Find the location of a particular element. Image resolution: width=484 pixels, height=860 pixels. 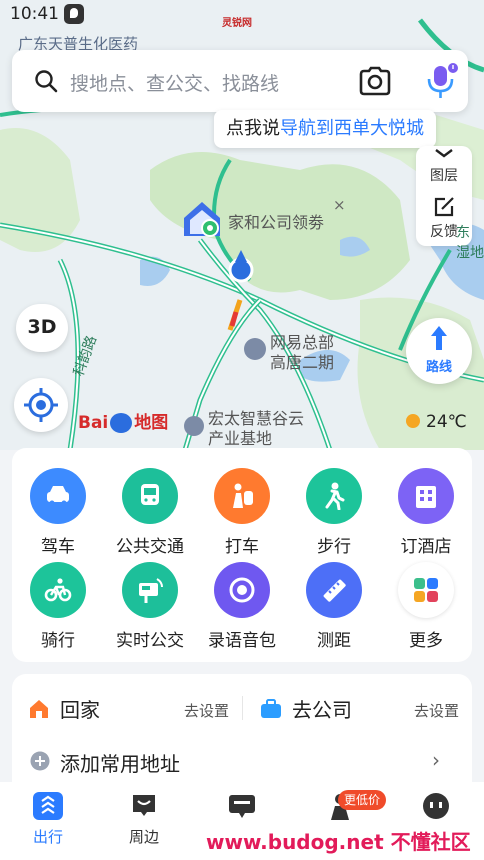

layers-label: 图层 is located at coordinates (444, 176).